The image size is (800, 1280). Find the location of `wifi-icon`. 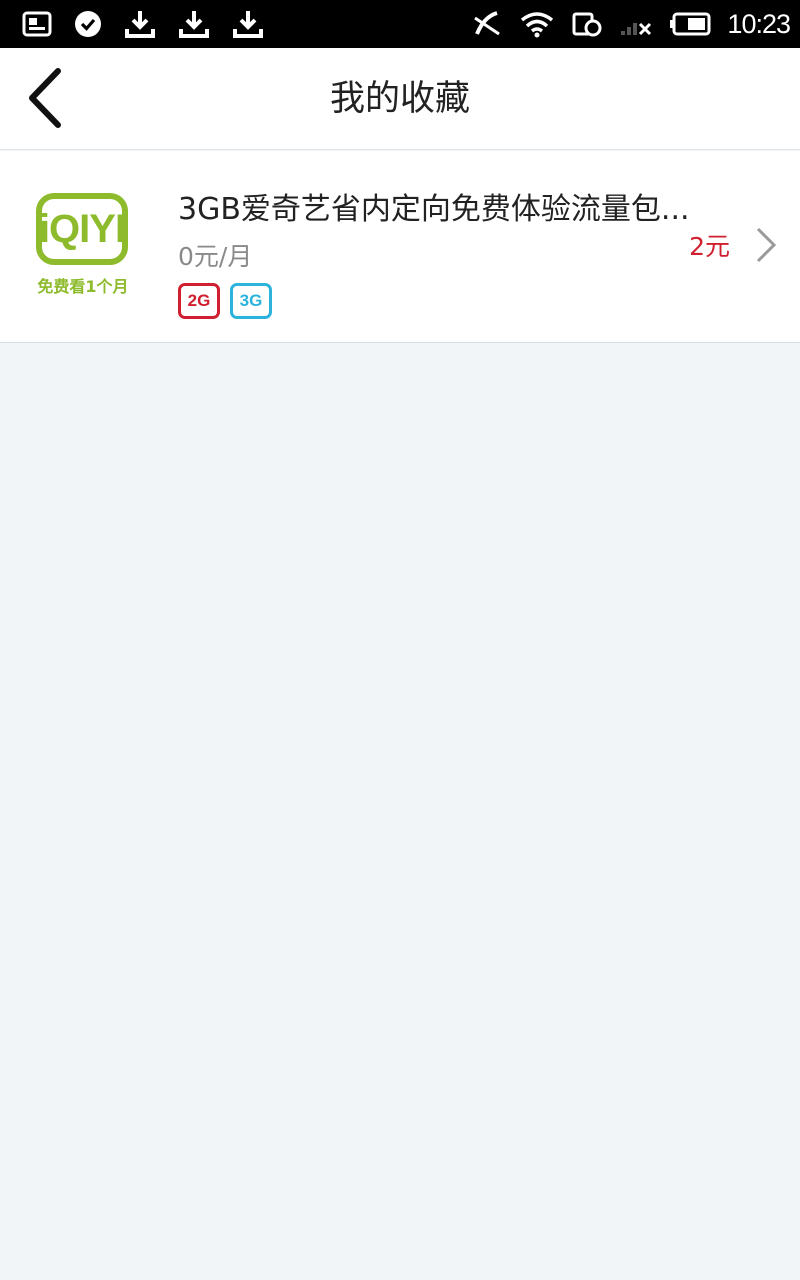

wifi-icon is located at coordinates (537, 25).